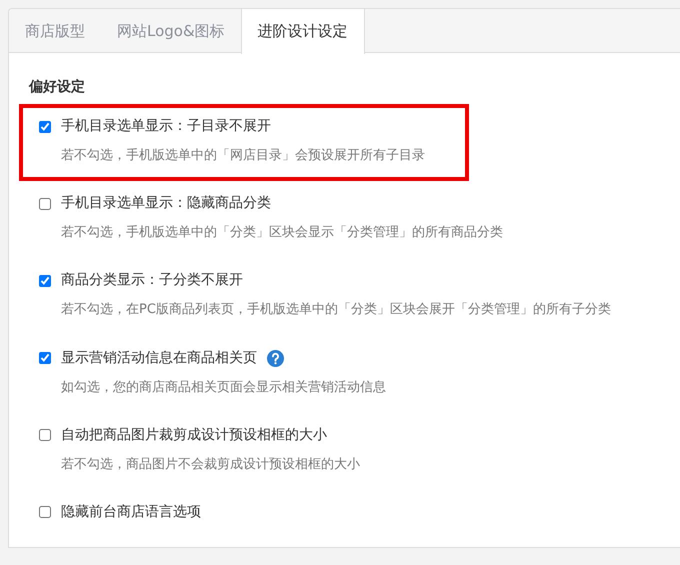 This screenshot has width=680, height=565. Describe the element at coordinates (166, 204) in the screenshot. I see `option-label: 手机目录选单显示：隐藏商品分类` at that location.